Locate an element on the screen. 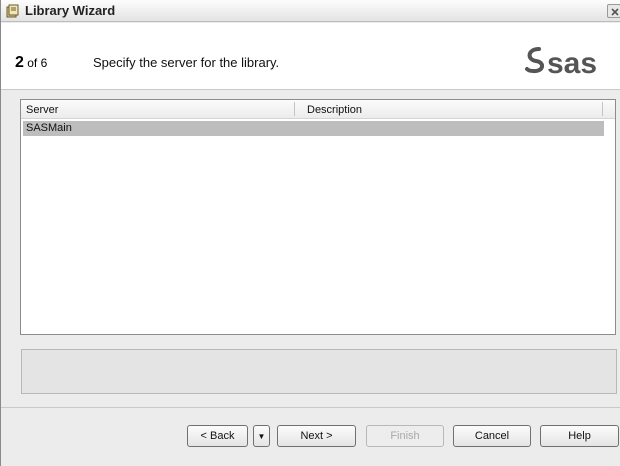 Image resolution: width=620 pixels, height=466 pixels. column-header-description: Description is located at coordinates (334, 110).